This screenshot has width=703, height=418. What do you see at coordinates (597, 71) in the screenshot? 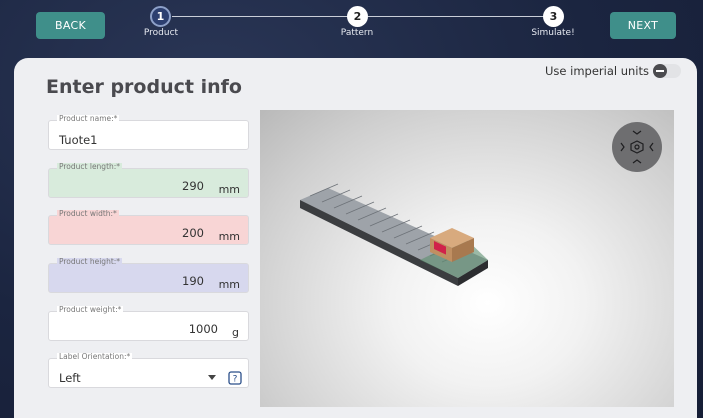
I see `imperial-units-label: Use imperial units` at bounding box center [597, 71].